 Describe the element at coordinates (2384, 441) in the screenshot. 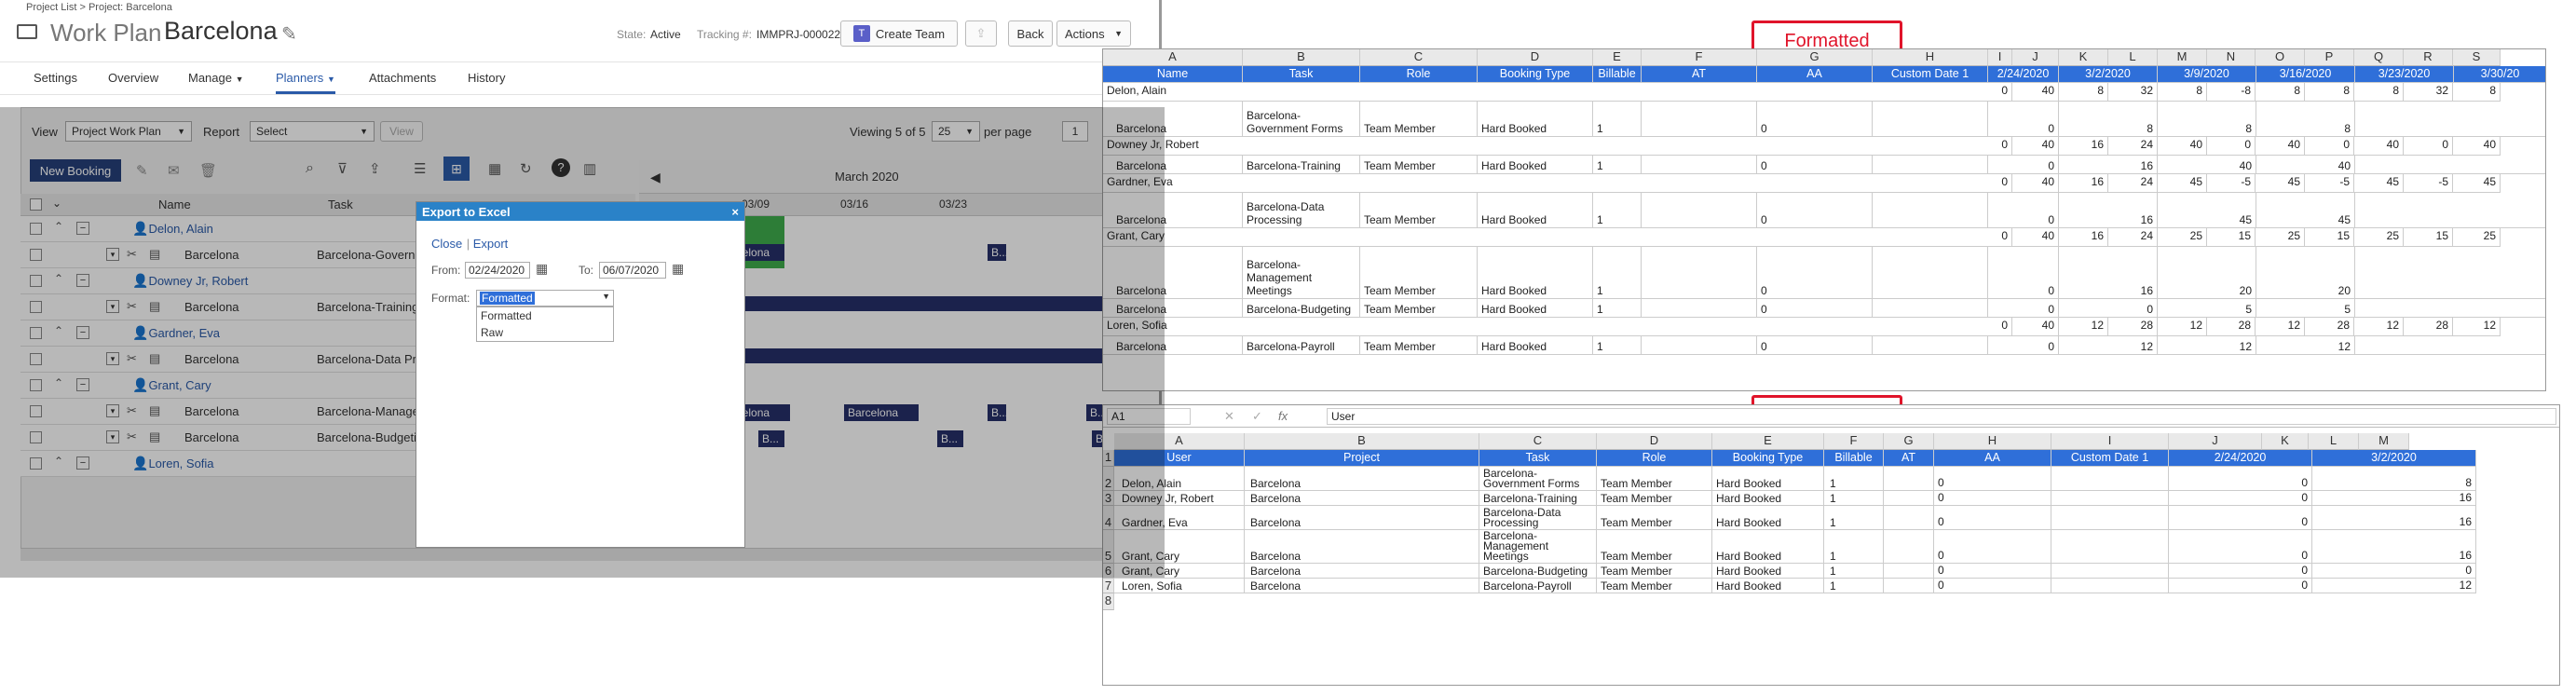

I see `column-letter: M` at that location.